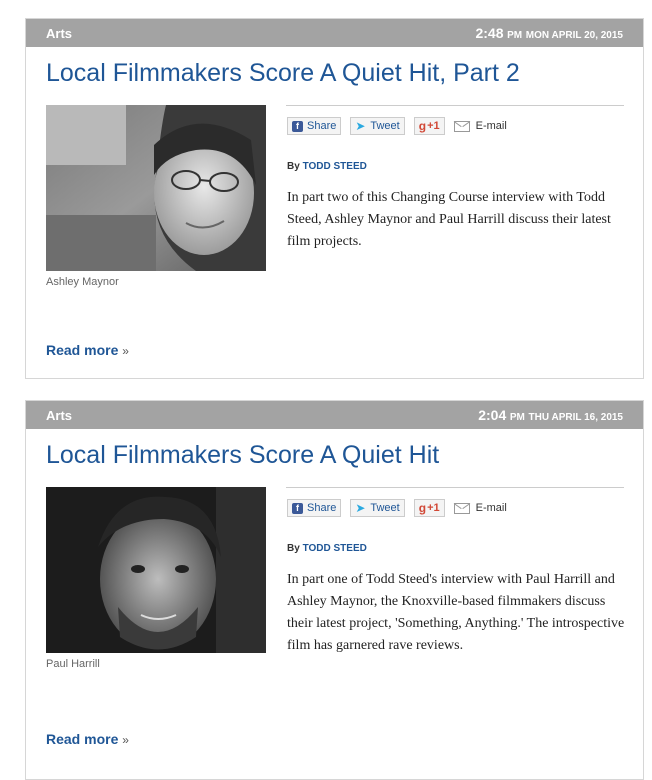 The width and height of the screenshot is (652, 780). What do you see at coordinates (242, 455) in the screenshot?
I see `article-title-link: Local Filmmakers Score A Quiet Hit` at bounding box center [242, 455].